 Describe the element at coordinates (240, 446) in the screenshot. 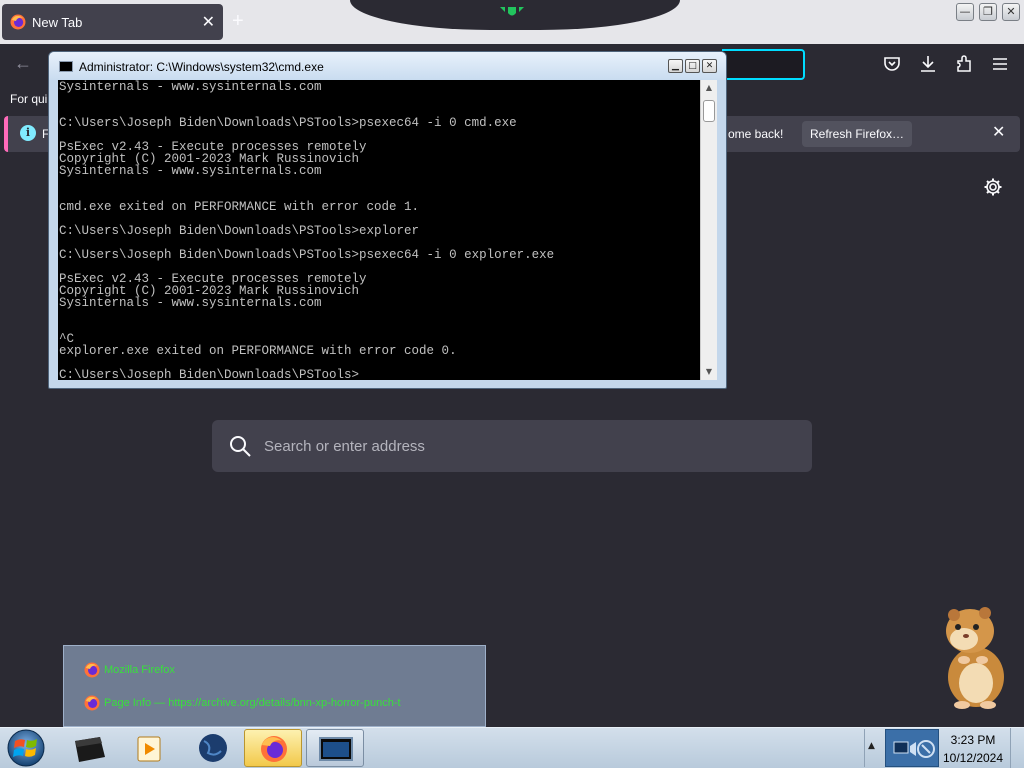

I see `search-icon` at that location.